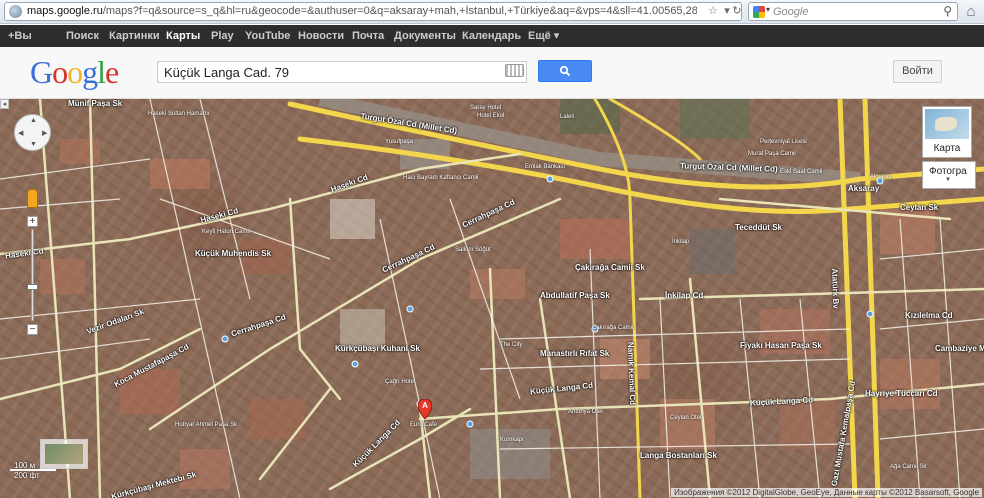  I want to click on poi-label: Ceylan Otel, so click(686, 418).